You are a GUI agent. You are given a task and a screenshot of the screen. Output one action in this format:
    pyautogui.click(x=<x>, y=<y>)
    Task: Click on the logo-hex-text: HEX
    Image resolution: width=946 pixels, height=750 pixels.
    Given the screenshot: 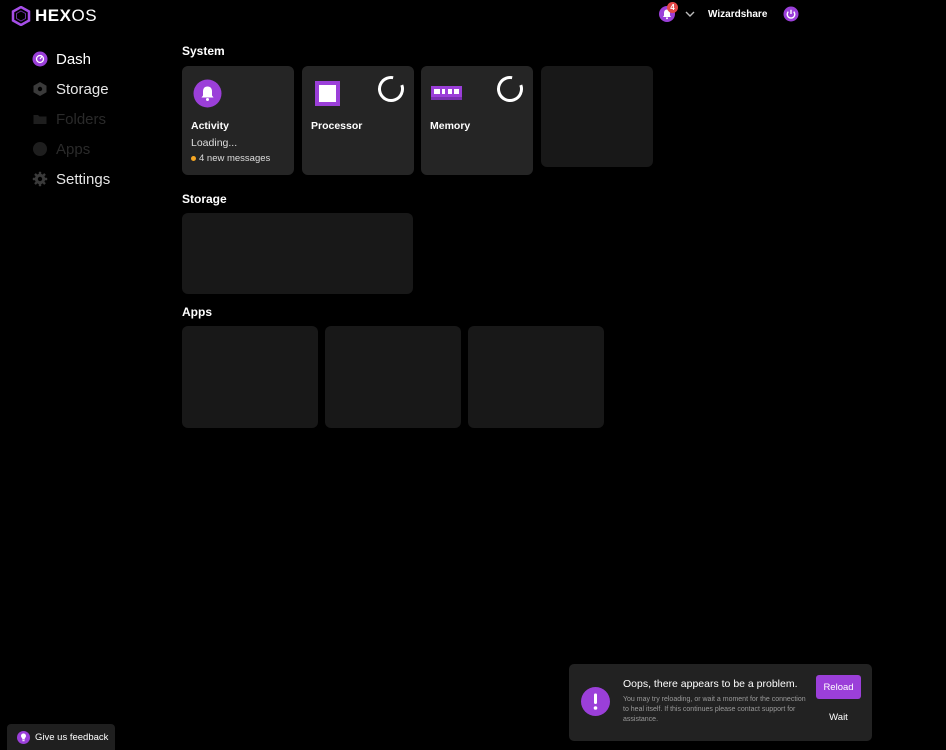 What is the action you would take?
    pyautogui.click(x=53, y=15)
    